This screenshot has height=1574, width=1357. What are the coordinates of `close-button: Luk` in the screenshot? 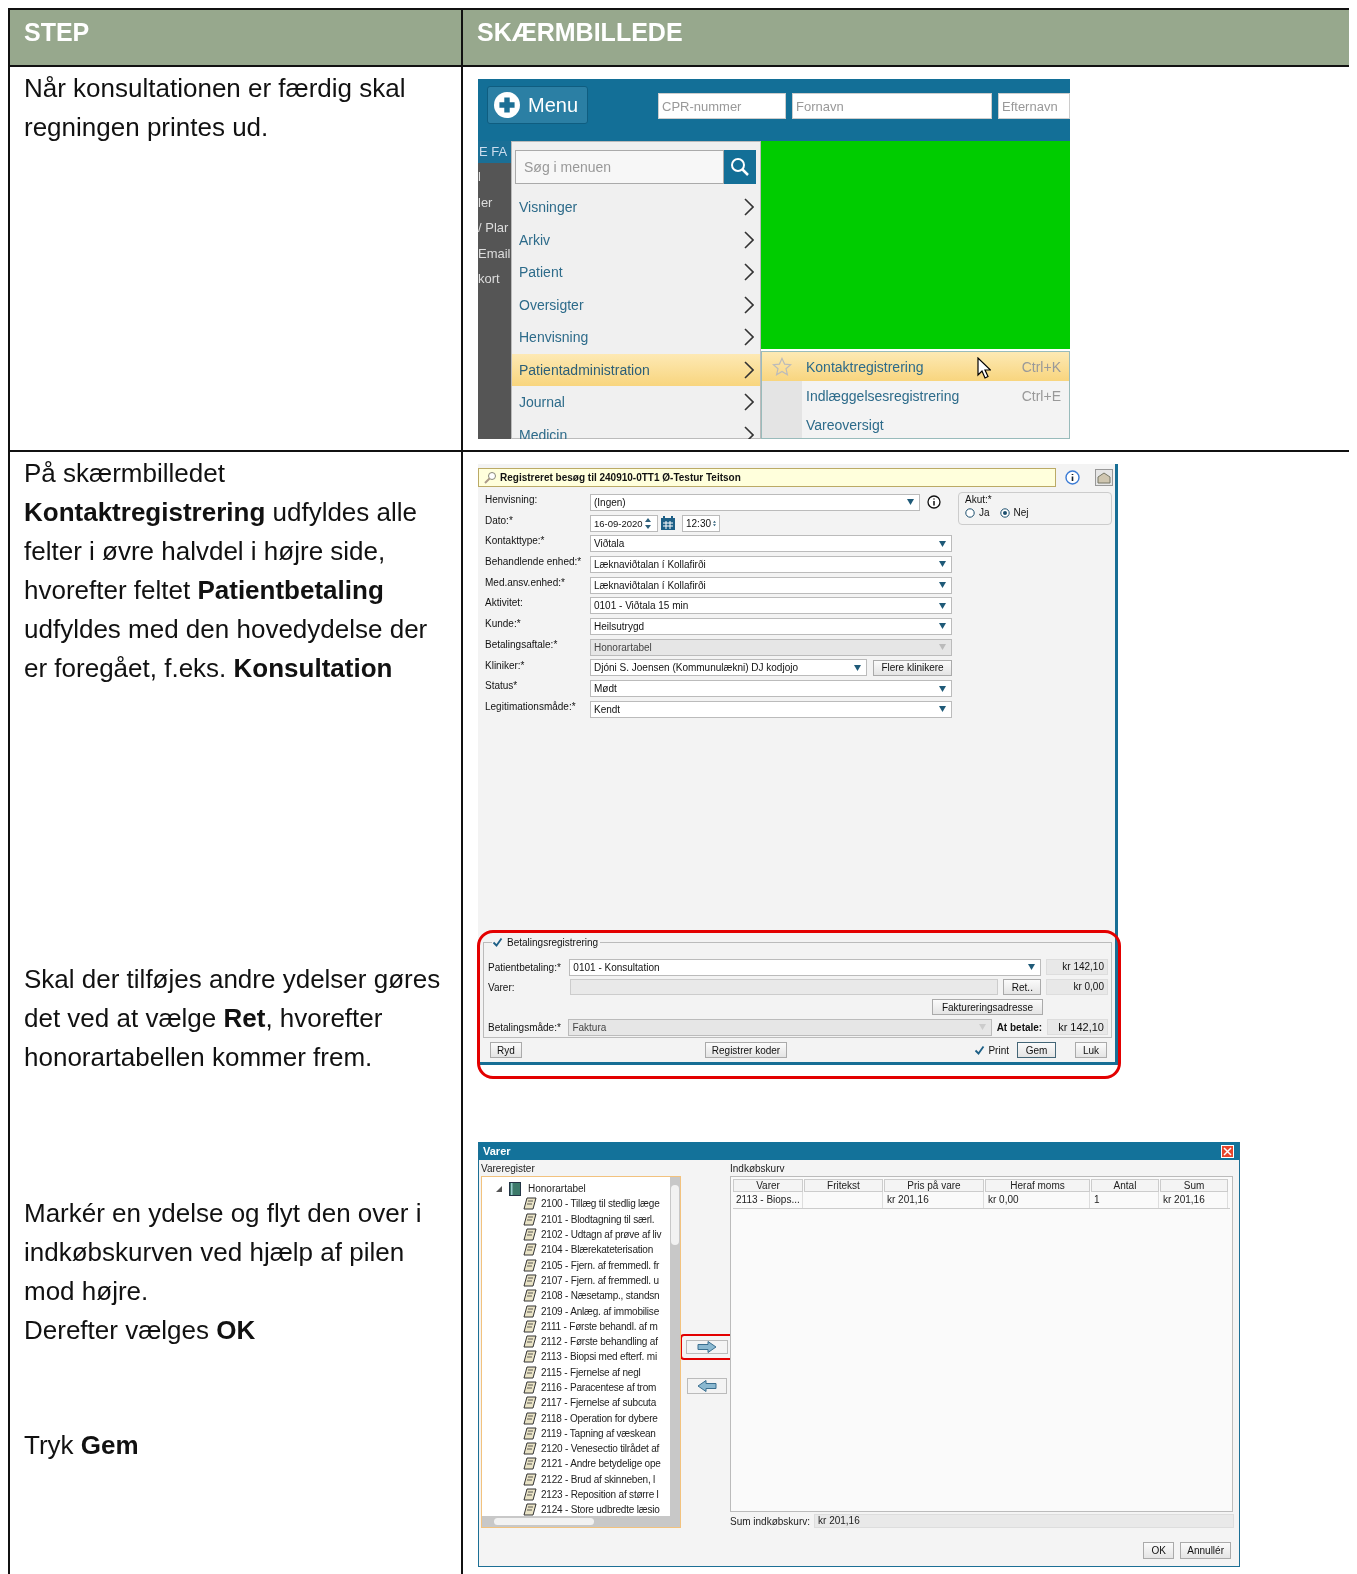 It's located at (1091, 1050).